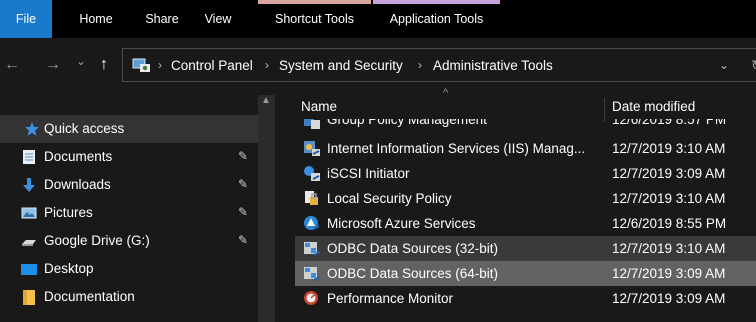  Describe the element at coordinates (436, 19) in the screenshot. I see `tab-application-tools: Application Tools` at that location.